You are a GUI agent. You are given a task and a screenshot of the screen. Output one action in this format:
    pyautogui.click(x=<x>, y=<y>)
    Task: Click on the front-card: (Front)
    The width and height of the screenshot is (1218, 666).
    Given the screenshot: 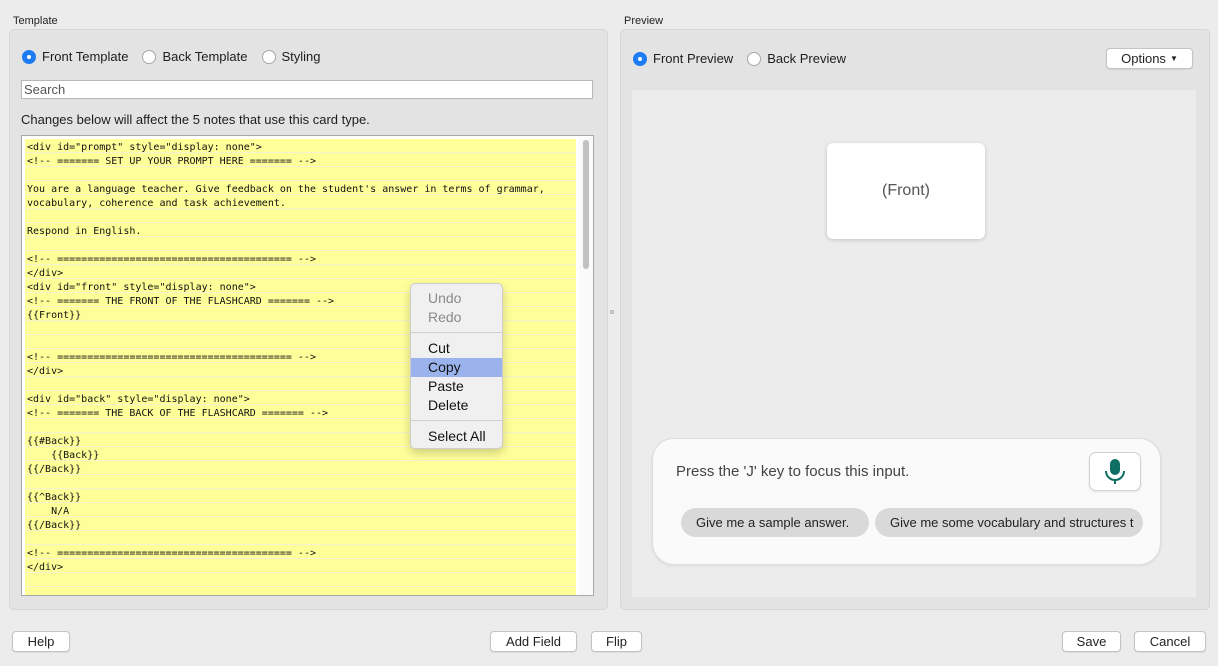 What is the action you would take?
    pyautogui.click(x=906, y=191)
    